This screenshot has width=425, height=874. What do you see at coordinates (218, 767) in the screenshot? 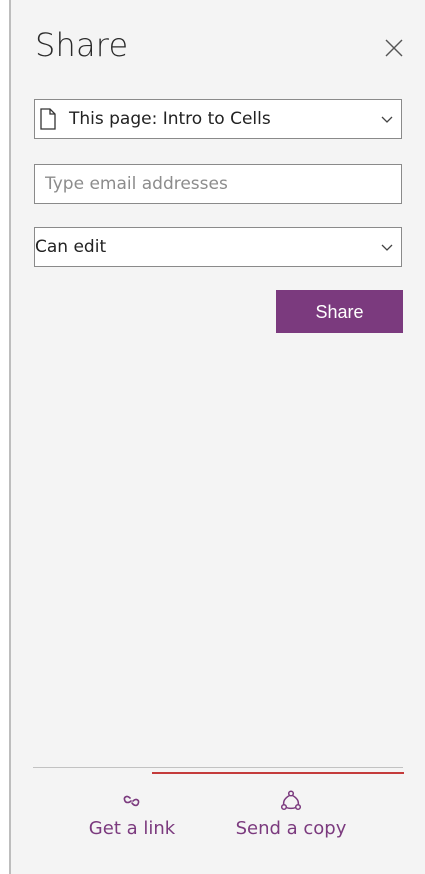
I see `bottom-divider` at bounding box center [218, 767].